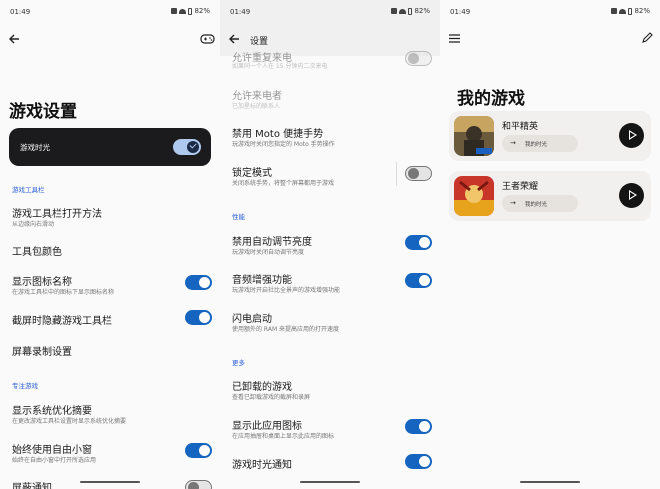 This screenshot has width=660, height=489. Describe the element at coordinates (42, 280) in the screenshot. I see `show-icon-names-title: 显示图标名称` at that location.